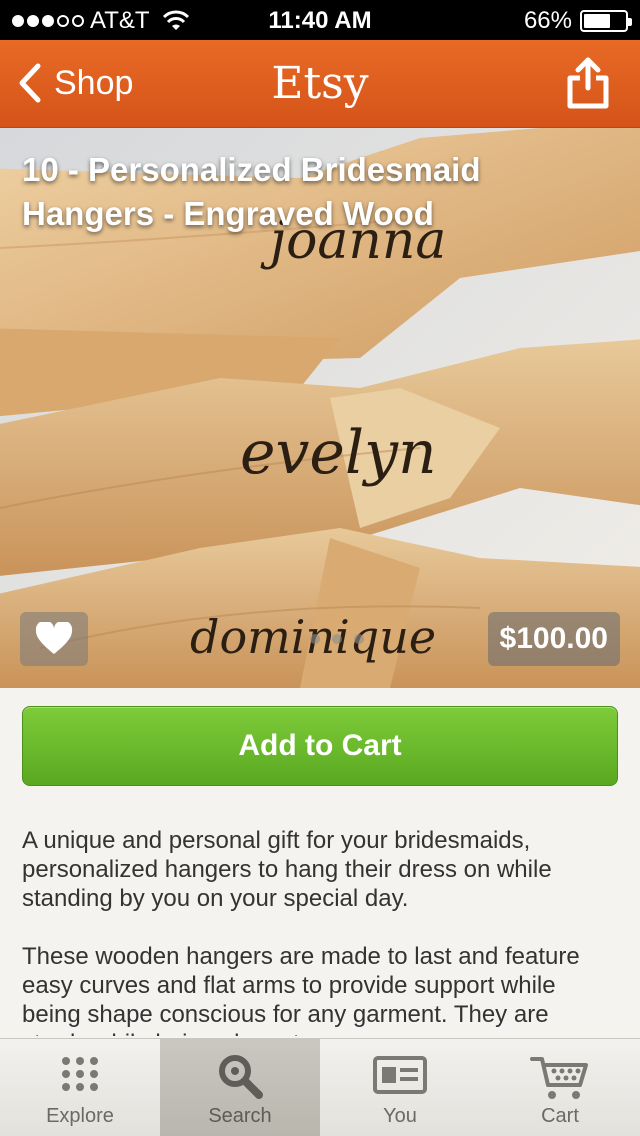 The image size is (640, 1136). I want to click on shopping-cart-icon, so click(559, 1078).